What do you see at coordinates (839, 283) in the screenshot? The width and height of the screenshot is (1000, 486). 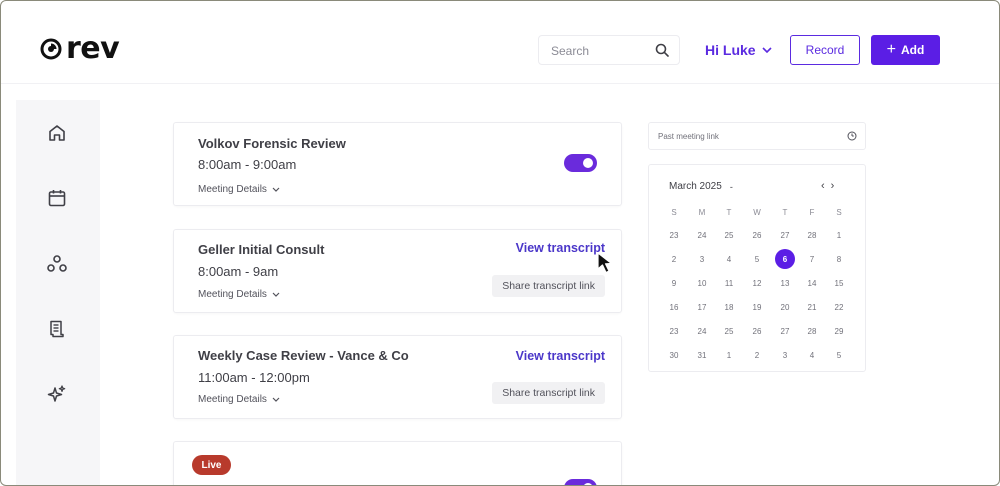 I see `calendar-day: 15` at bounding box center [839, 283].